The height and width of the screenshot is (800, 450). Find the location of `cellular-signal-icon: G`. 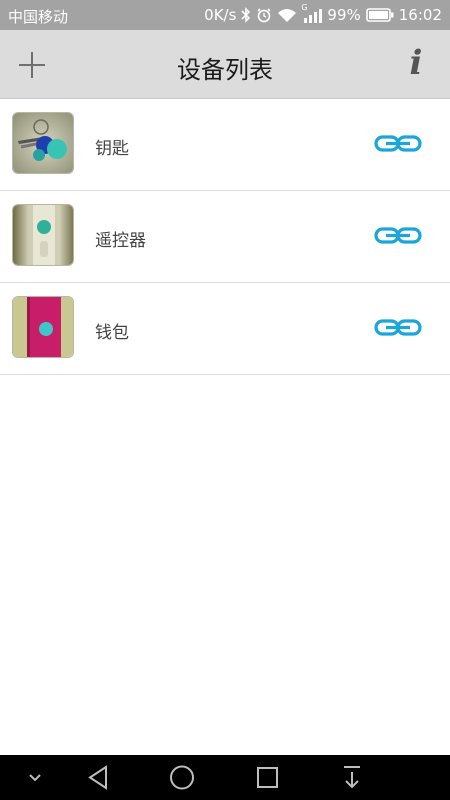

cellular-signal-icon: G is located at coordinates (312, 13).